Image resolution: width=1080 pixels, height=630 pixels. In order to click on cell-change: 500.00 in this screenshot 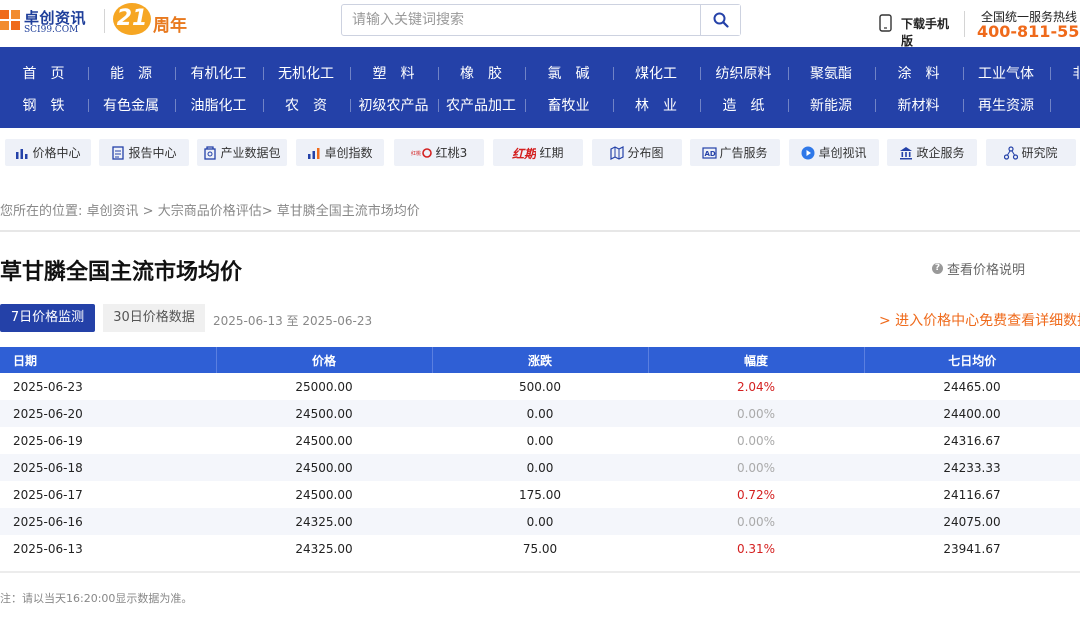, I will do `click(540, 386)`.